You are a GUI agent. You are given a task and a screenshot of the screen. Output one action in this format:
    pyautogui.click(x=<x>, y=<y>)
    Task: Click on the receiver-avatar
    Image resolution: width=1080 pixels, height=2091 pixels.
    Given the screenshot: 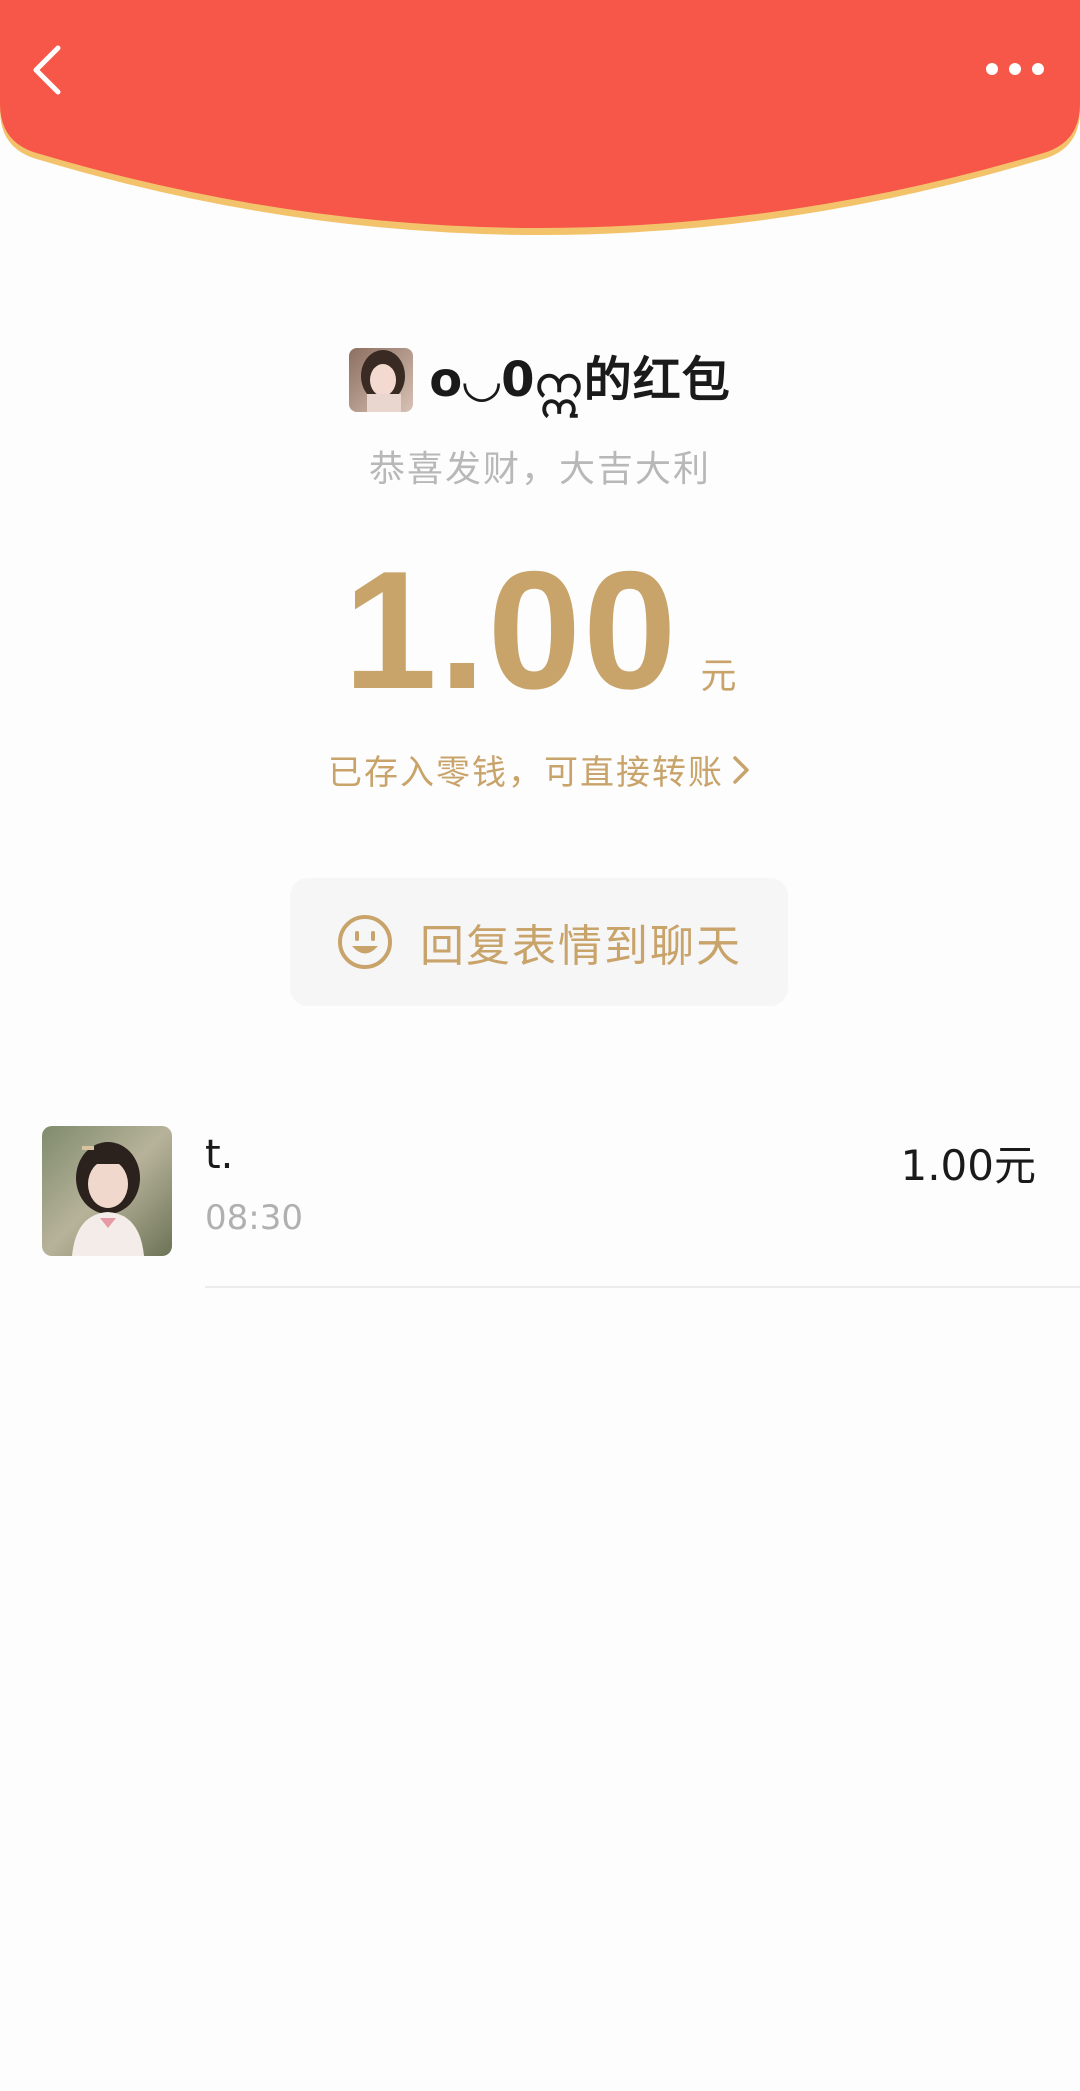 What is the action you would take?
    pyautogui.click(x=107, y=1191)
    